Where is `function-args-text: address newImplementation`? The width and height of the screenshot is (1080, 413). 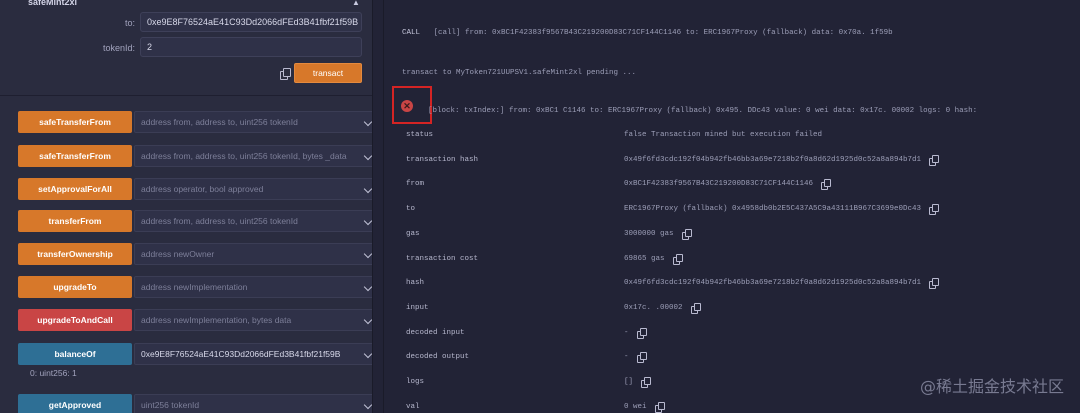
function-args-text: address newImplementation is located at coordinates (194, 287).